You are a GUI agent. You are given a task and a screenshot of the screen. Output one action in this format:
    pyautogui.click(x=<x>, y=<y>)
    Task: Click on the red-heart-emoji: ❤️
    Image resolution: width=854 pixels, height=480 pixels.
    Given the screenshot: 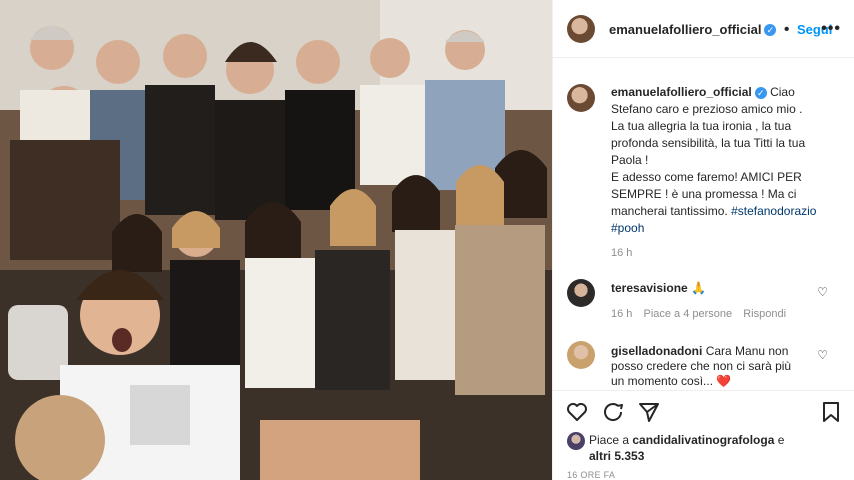 What is the action you would take?
    pyautogui.click(x=724, y=381)
    